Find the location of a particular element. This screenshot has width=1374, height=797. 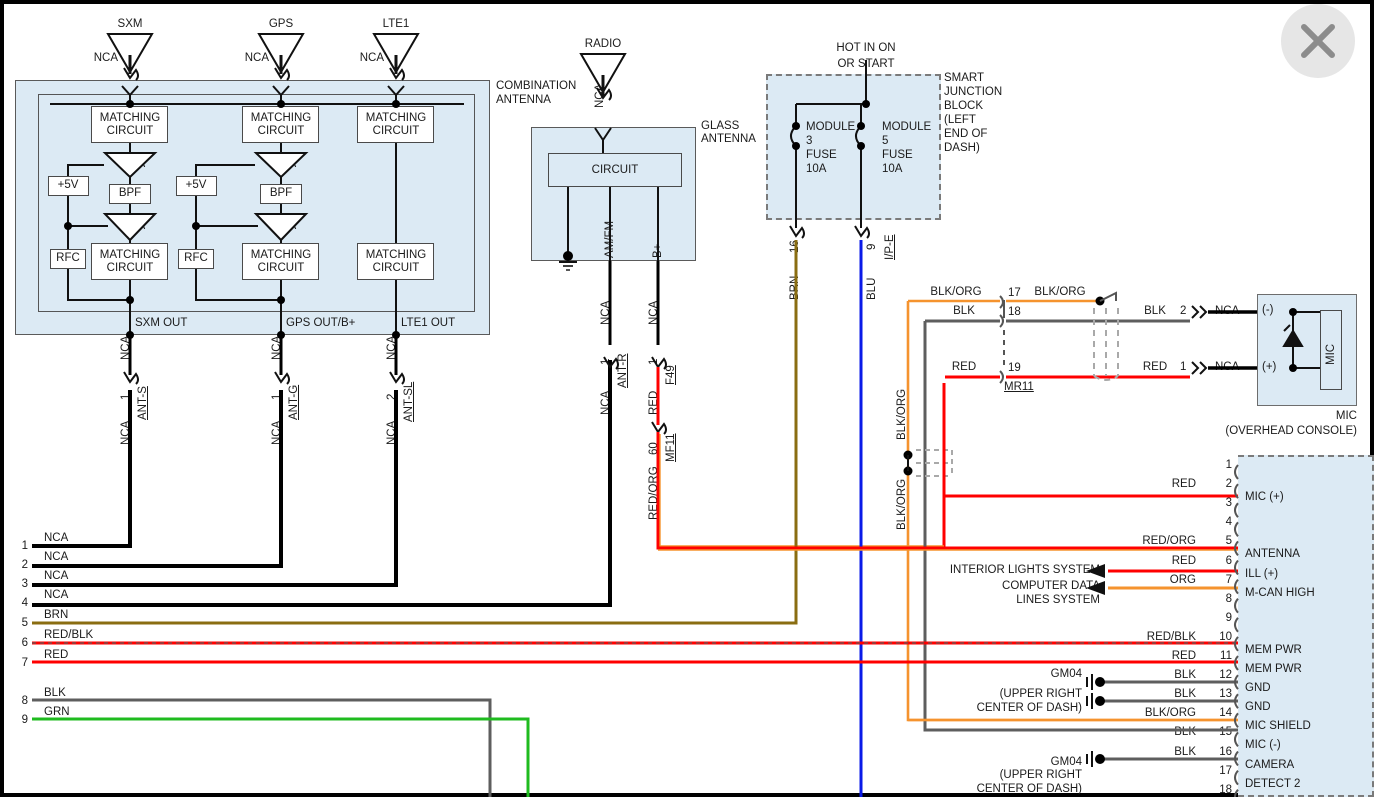

right-pin-6-number: 6 is located at coordinates (1228, 560).